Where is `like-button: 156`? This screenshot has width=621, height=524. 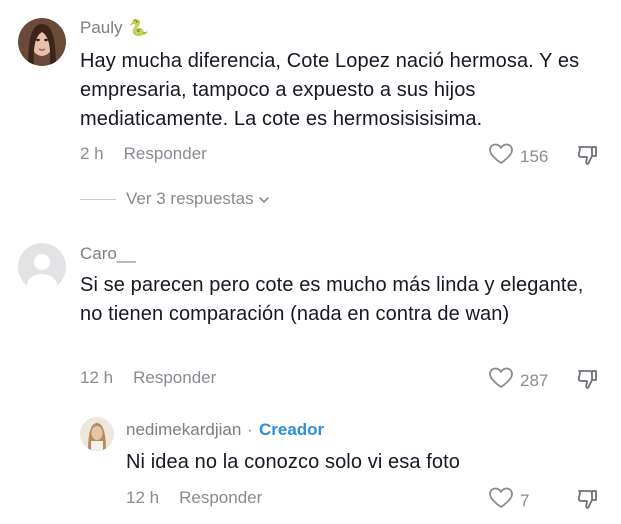 like-button: 156 is located at coordinates (518, 156).